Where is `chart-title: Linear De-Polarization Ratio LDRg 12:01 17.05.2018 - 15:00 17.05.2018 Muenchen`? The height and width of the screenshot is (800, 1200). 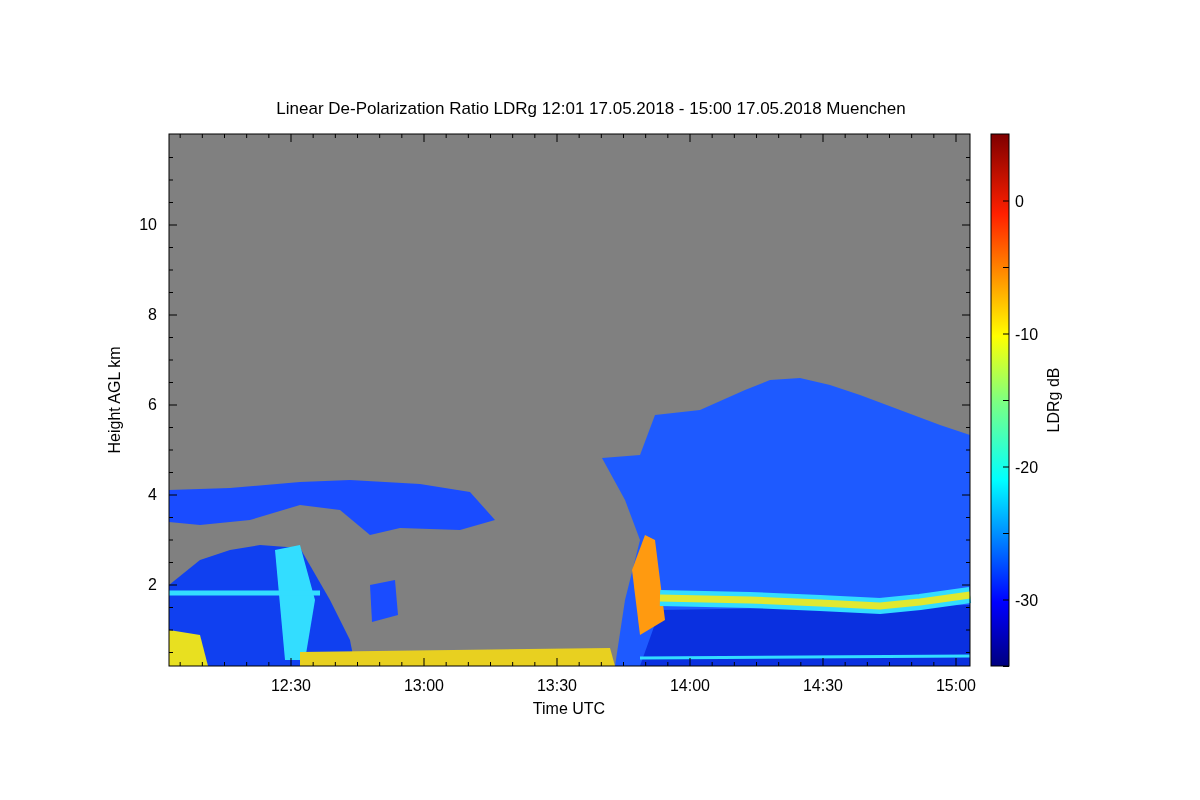 chart-title: Linear De-Polarization Ratio LDRg 12:01 17.05.2018 - 15:00 17.05.2018 Muenchen is located at coordinates (591, 108).